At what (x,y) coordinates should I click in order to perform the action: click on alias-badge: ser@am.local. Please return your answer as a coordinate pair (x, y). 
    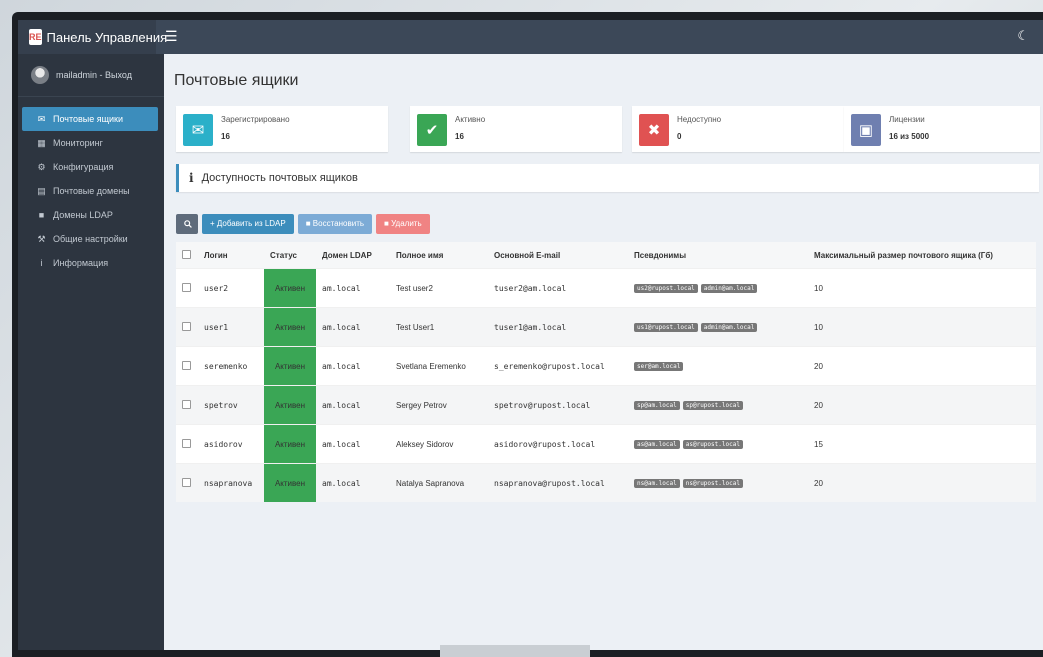
    Looking at the image, I should click on (659, 366).